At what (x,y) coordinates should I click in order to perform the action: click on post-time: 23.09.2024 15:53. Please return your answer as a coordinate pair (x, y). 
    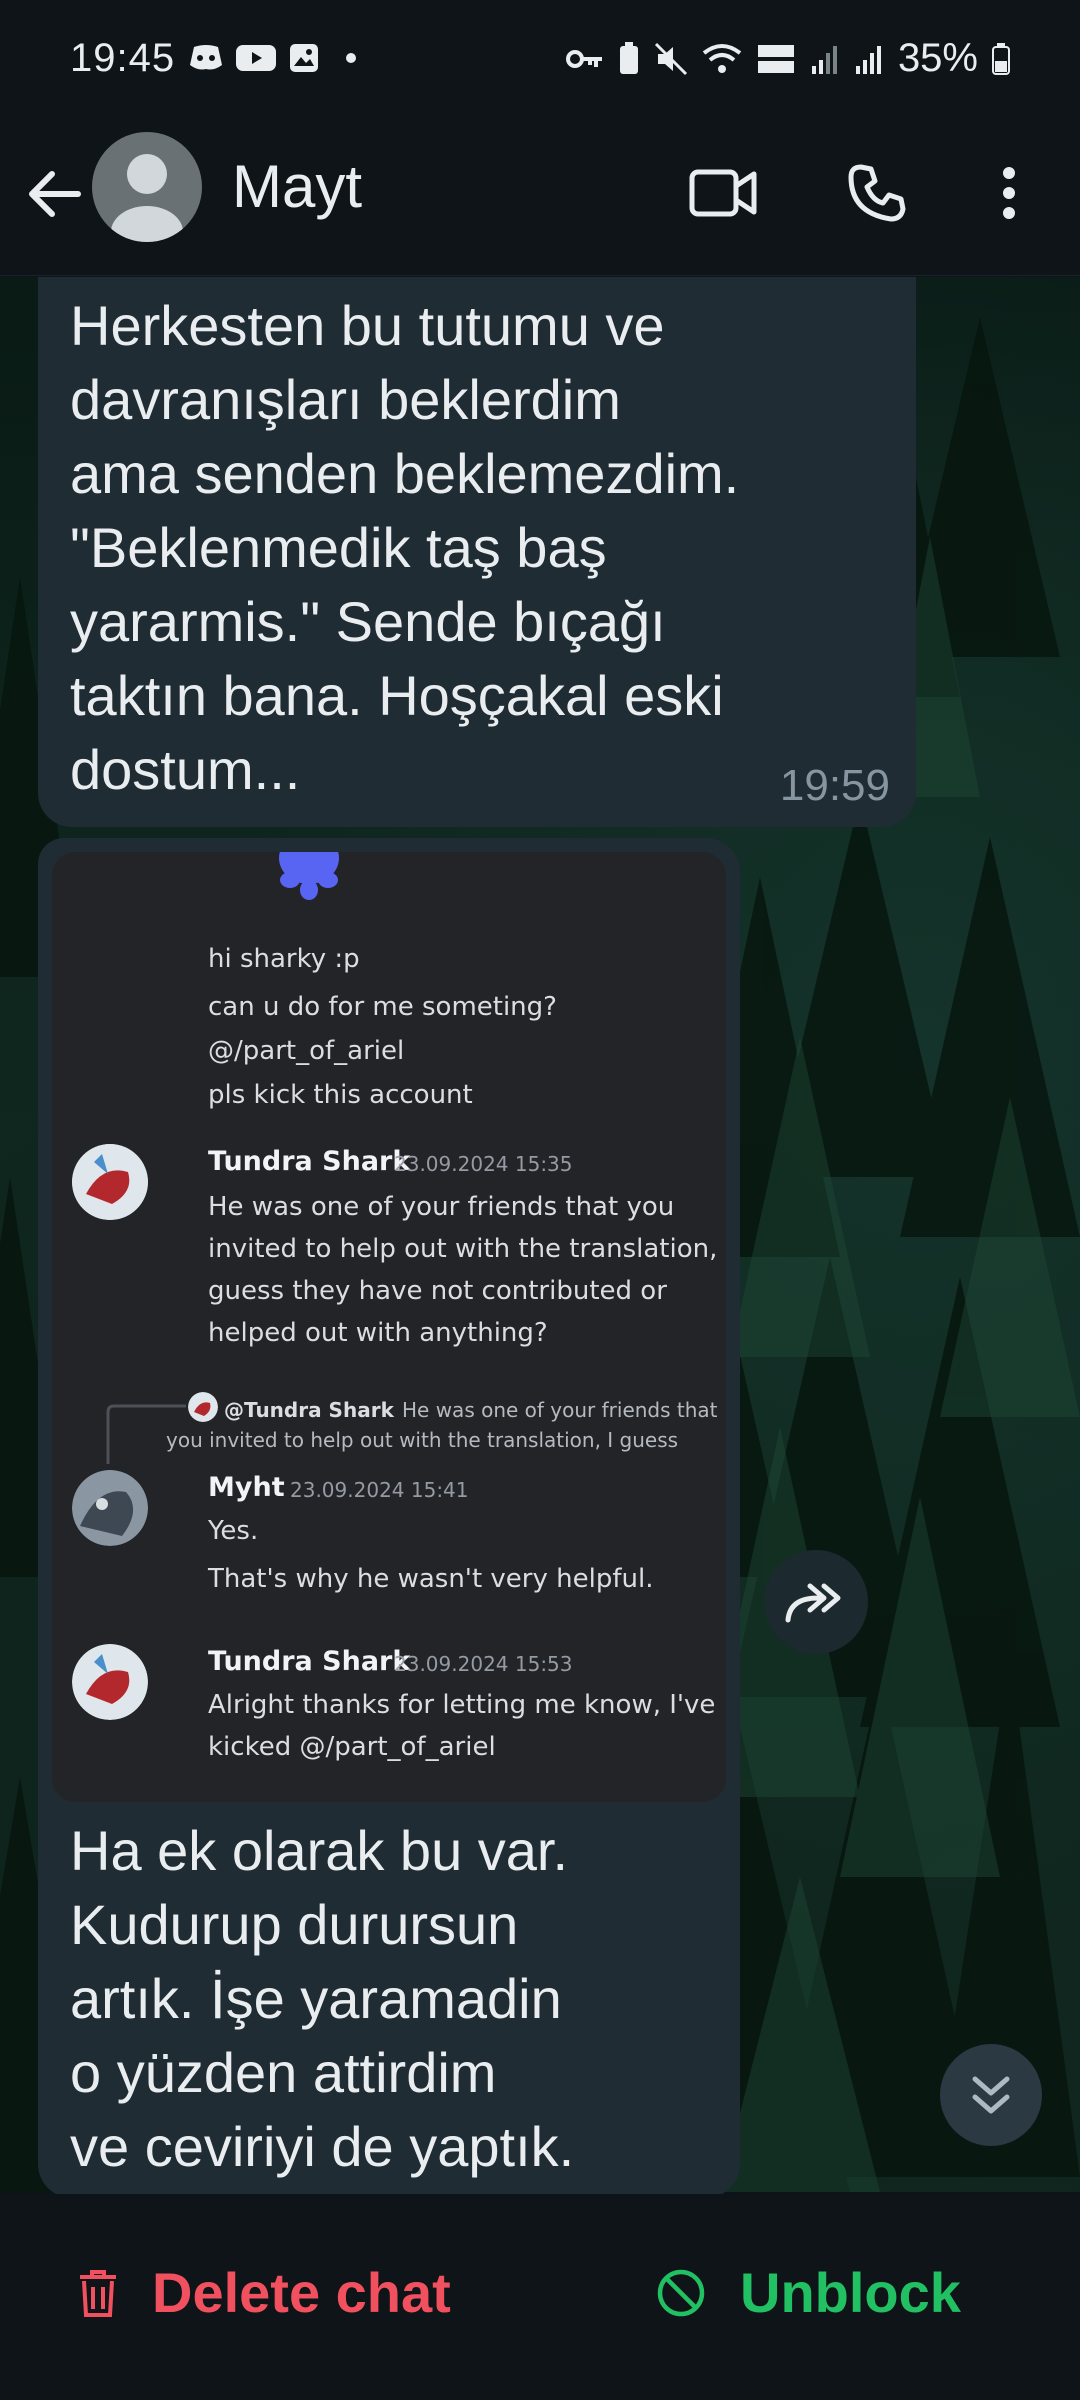
    Looking at the image, I should click on (483, 1664).